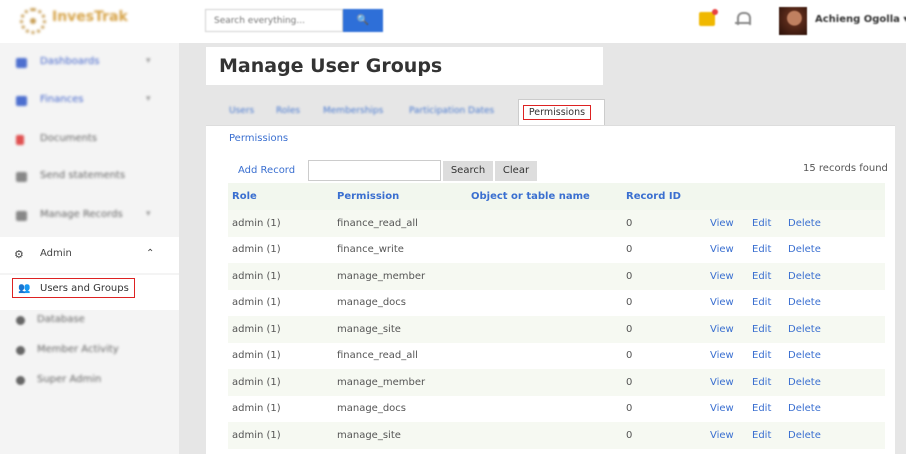  I want to click on search-input, so click(274, 20).